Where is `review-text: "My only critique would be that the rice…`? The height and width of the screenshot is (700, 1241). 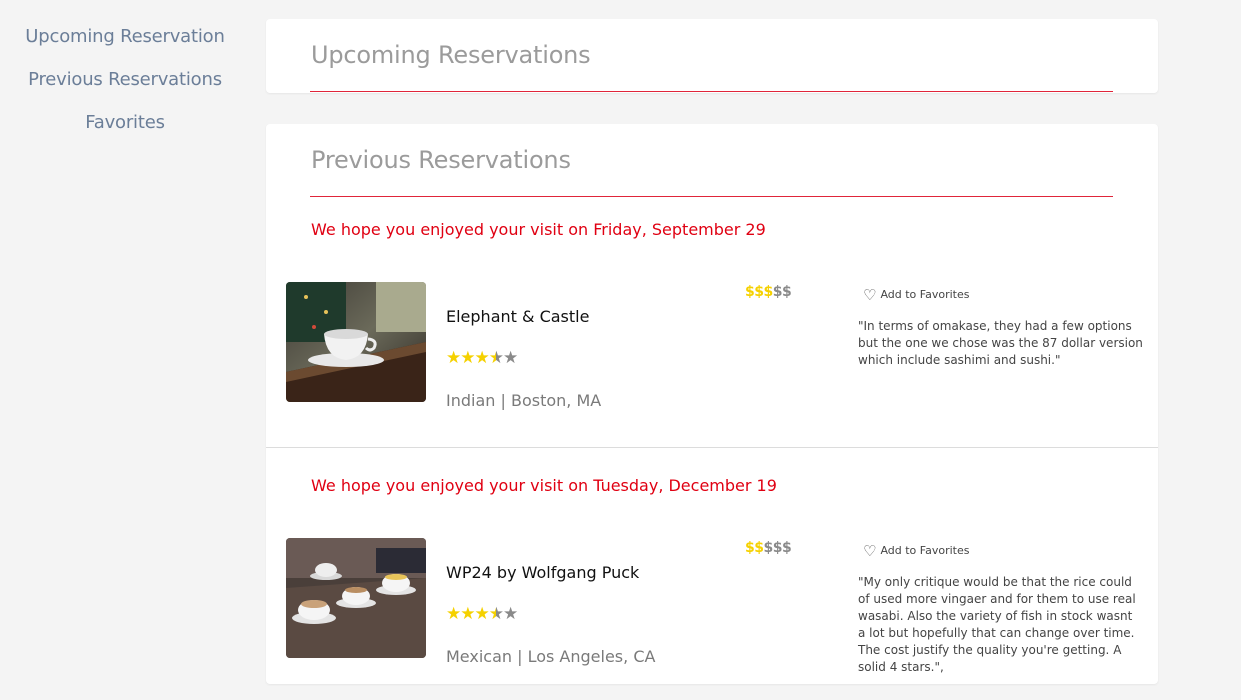 review-text: "My only critique would be that the rice… is located at coordinates (997, 624).